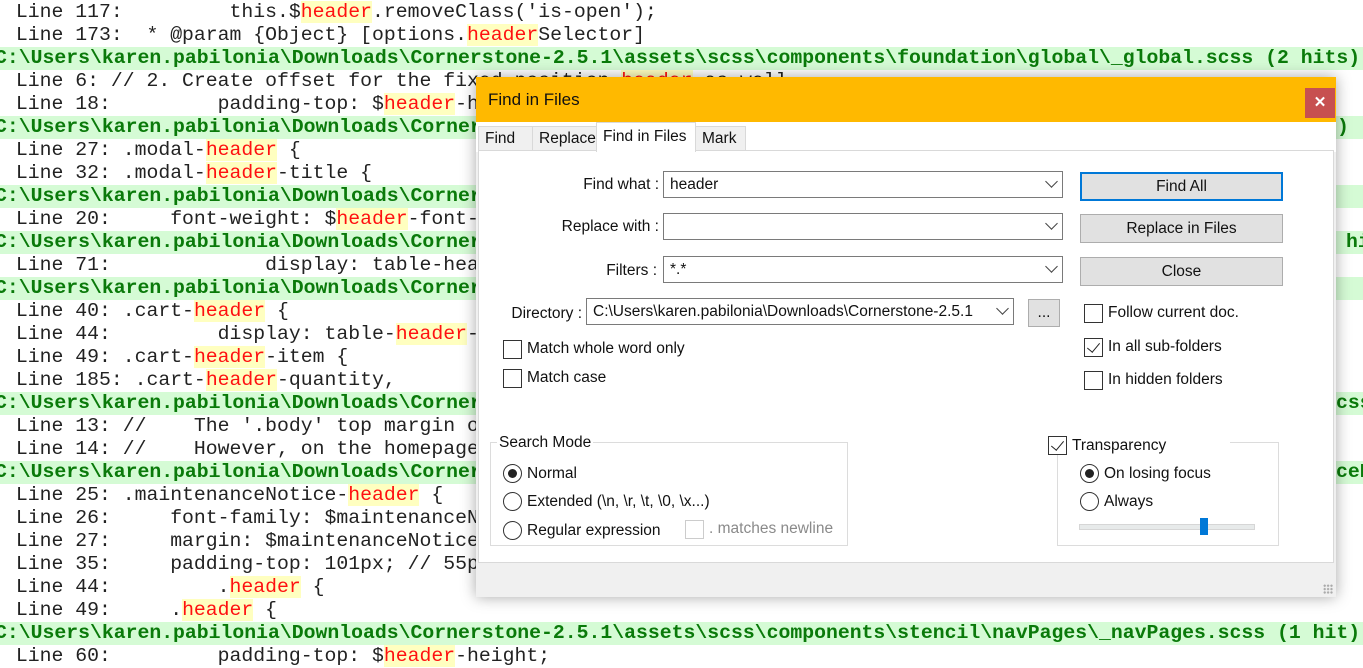 This screenshot has width=1363, height=668. What do you see at coordinates (241, 426) in the screenshot?
I see `result-text: Line 13: // The '.body' top margin o` at bounding box center [241, 426].